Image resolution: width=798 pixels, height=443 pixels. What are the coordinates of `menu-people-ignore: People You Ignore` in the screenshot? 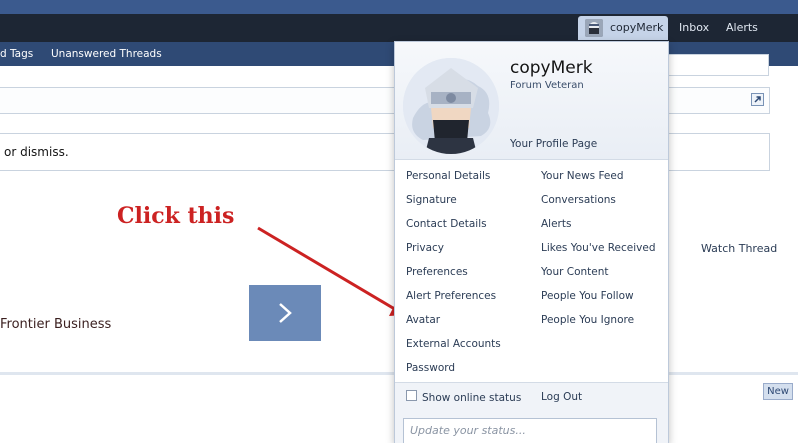 It's located at (587, 320).